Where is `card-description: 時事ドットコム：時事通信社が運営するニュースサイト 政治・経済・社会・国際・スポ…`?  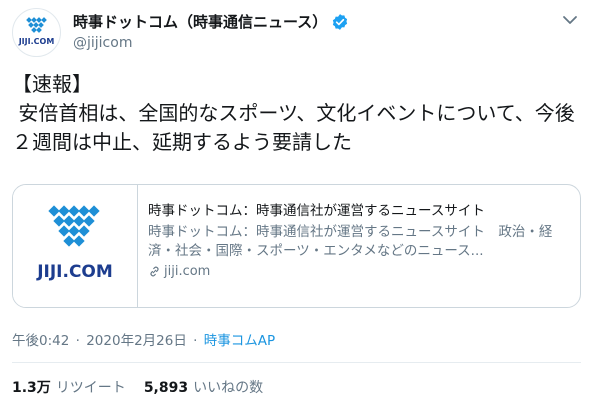
card-description: 時事ドットコム：時事通信社が運営するニュースサイト 政治・経済・社会・国際・スポ… is located at coordinates (350, 241).